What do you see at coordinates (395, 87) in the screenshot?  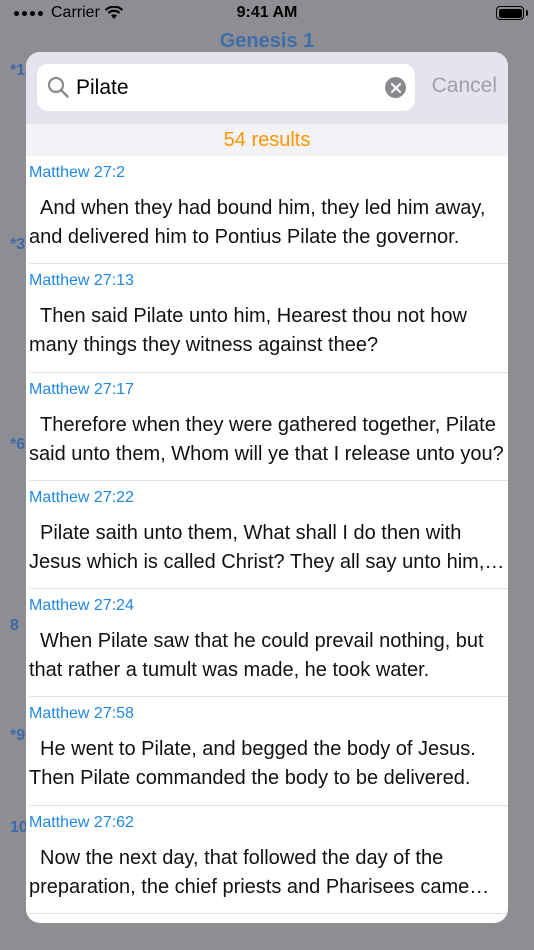 I see `clear-search-icon` at bounding box center [395, 87].